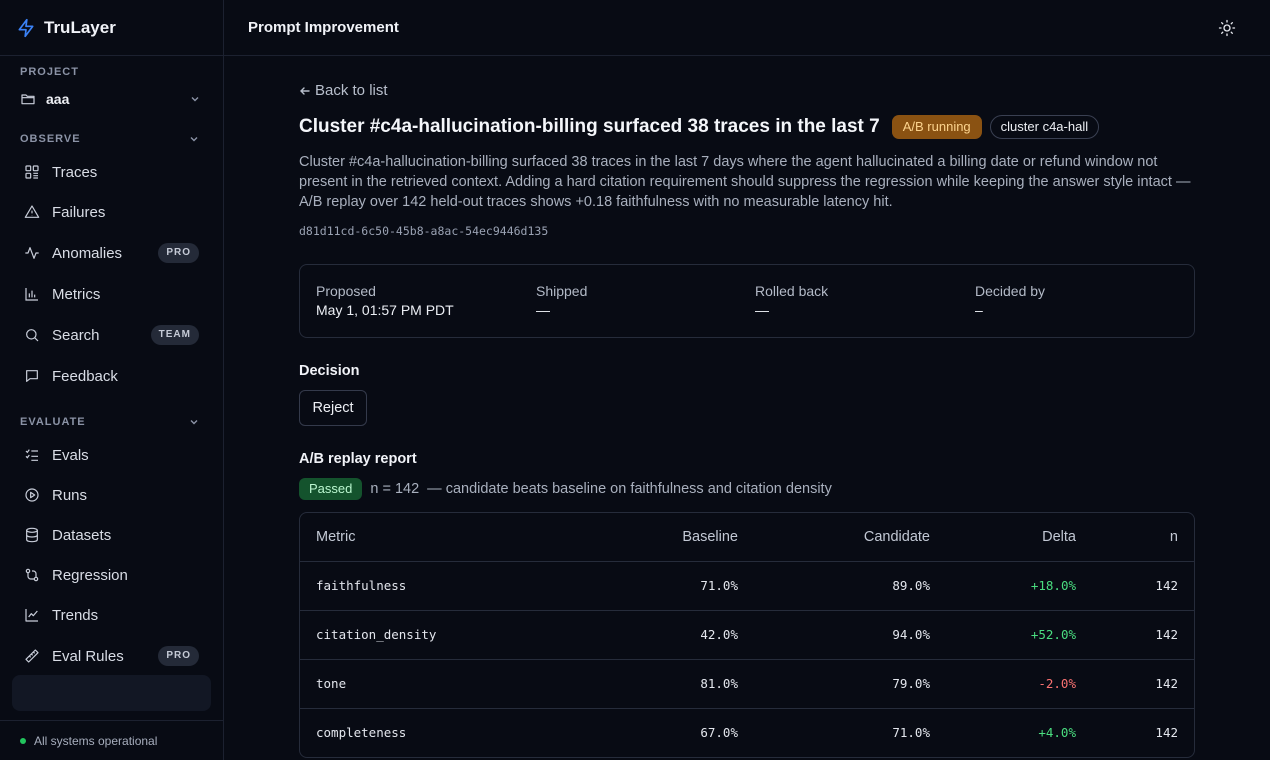 The height and width of the screenshot is (760, 1270). Describe the element at coordinates (425, 586) in the screenshot. I see `cell-metric: faithfulness` at that location.